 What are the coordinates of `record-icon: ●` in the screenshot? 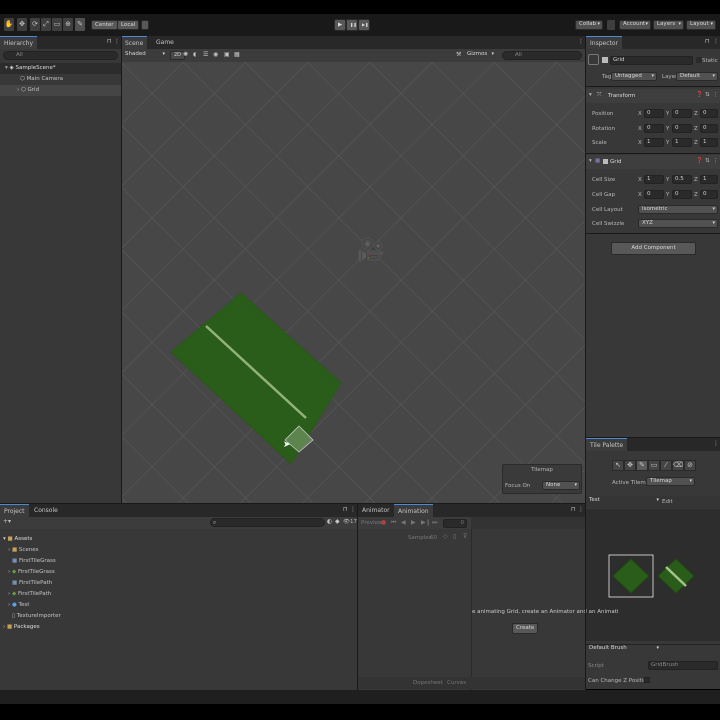 It's located at (383, 522).